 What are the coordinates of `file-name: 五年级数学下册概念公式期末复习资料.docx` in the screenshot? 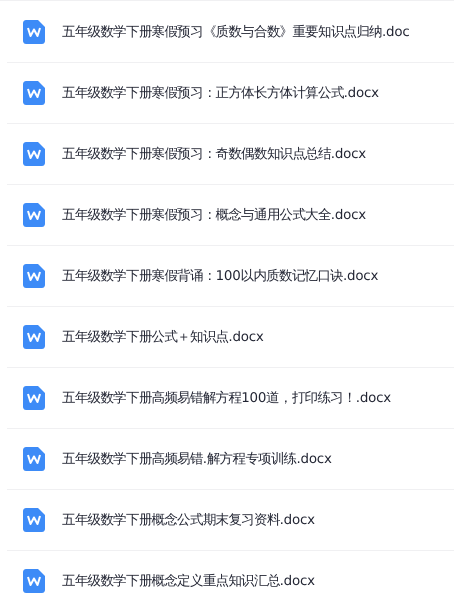 It's located at (188, 520).